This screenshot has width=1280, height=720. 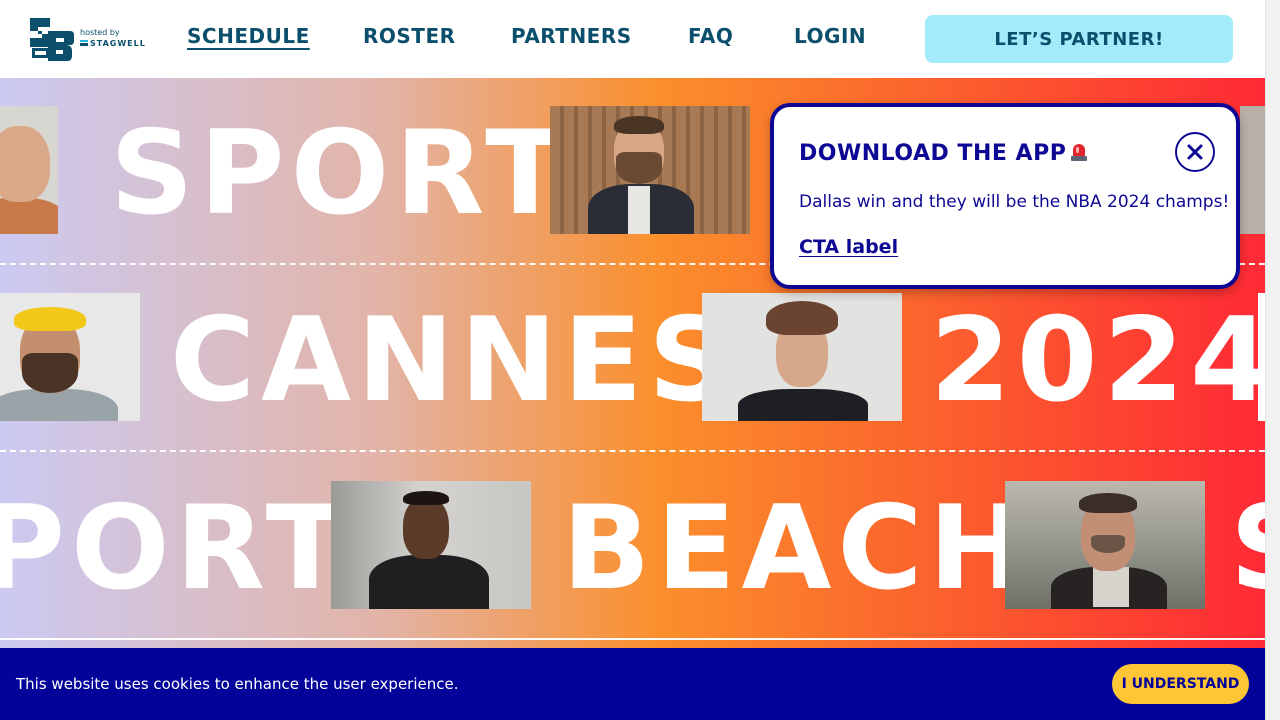 What do you see at coordinates (1079, 151) in the screenshot?
I see `siren-icon` at bounding box center [1079, 151].